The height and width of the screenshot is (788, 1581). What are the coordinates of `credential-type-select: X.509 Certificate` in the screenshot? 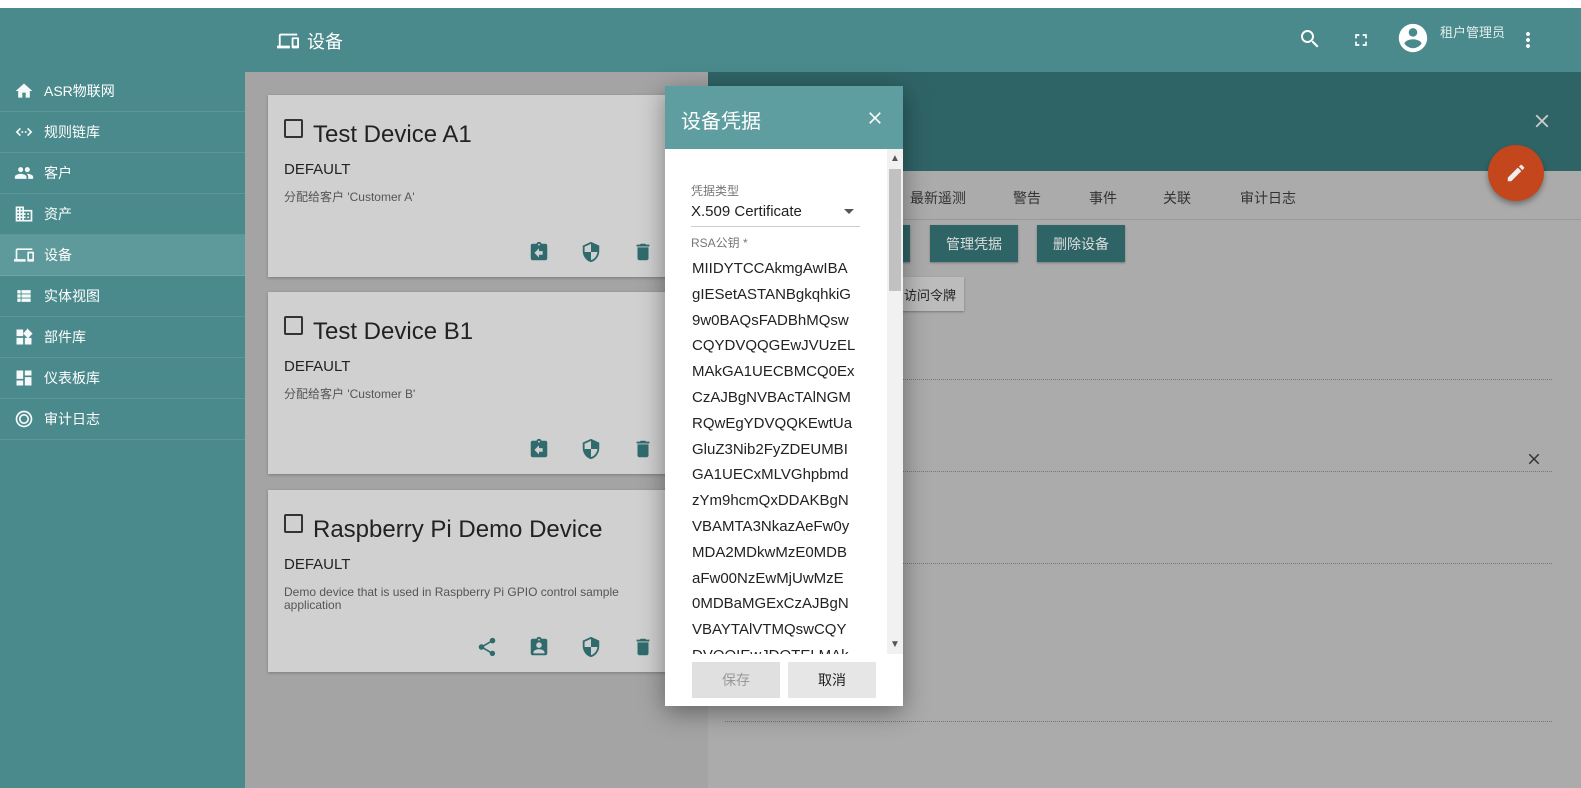 It's located at (775, 215).